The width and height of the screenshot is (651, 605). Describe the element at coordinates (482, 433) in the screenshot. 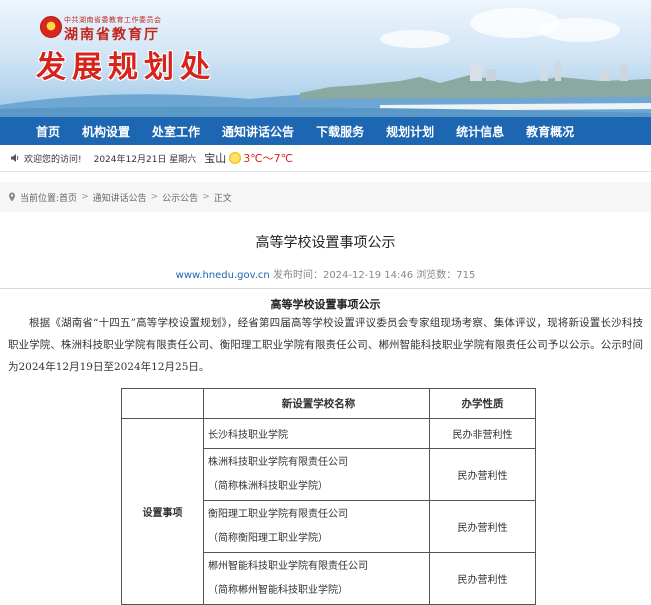

I see `school-nature: 民办非营利性` at that location.